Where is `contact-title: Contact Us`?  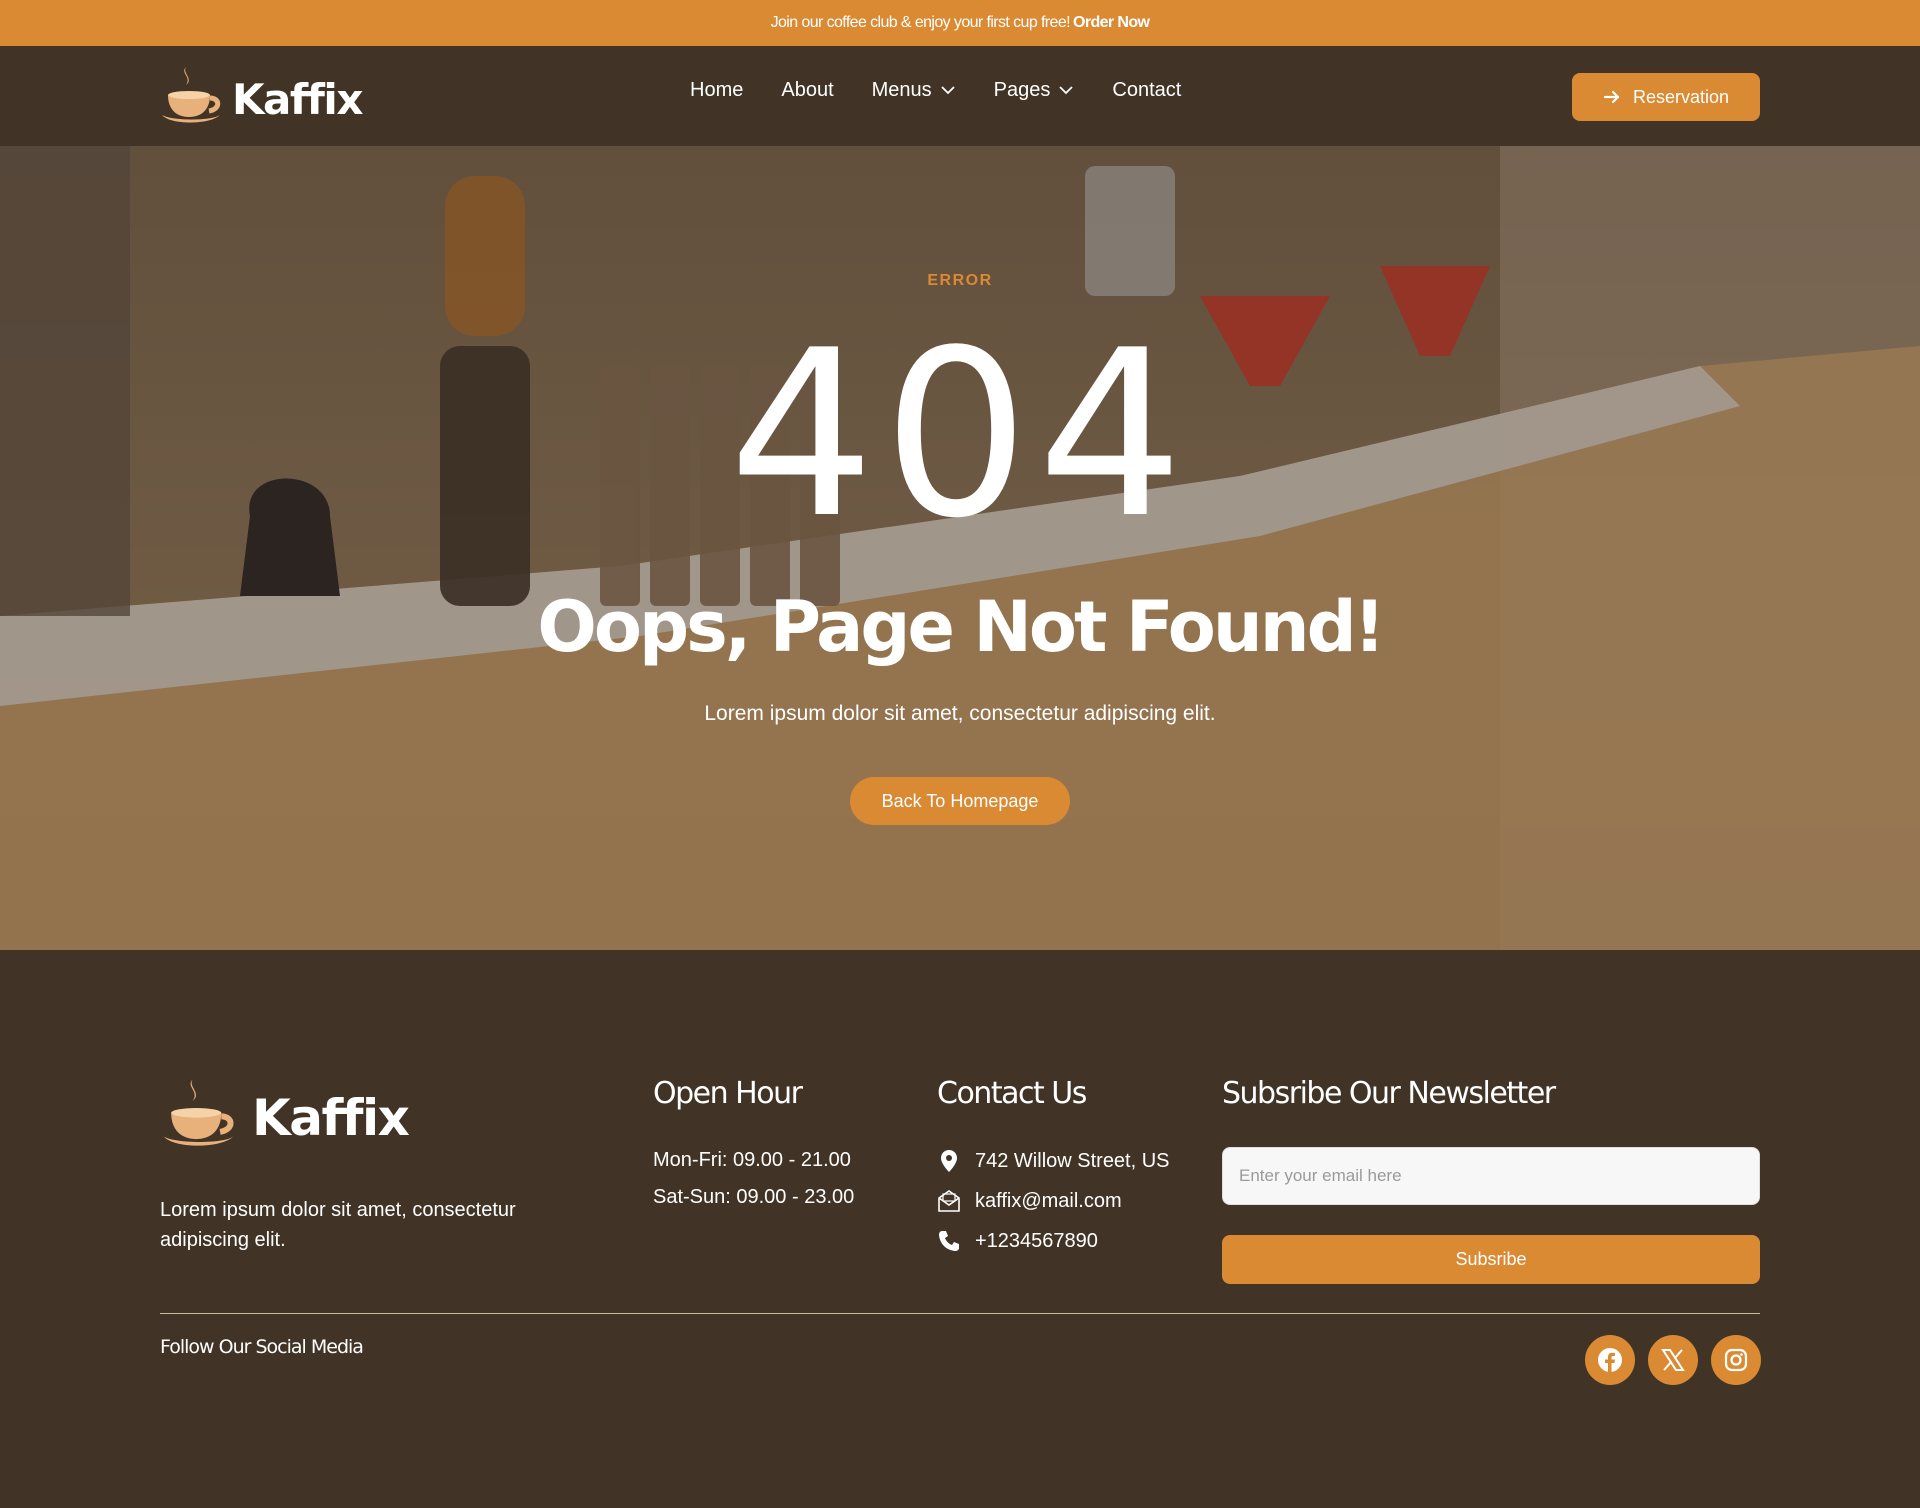 contact-title: Contact Us is located at coordinates (1012, 1093).